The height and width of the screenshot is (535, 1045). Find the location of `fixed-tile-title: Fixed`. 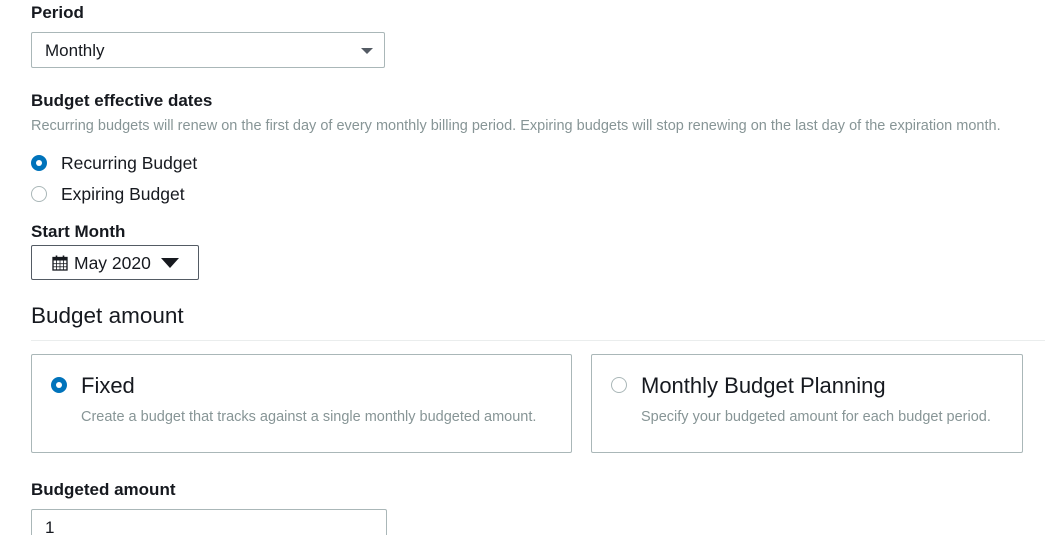

fixed-tile-title: Fixed is located at coordinates (108, 385).